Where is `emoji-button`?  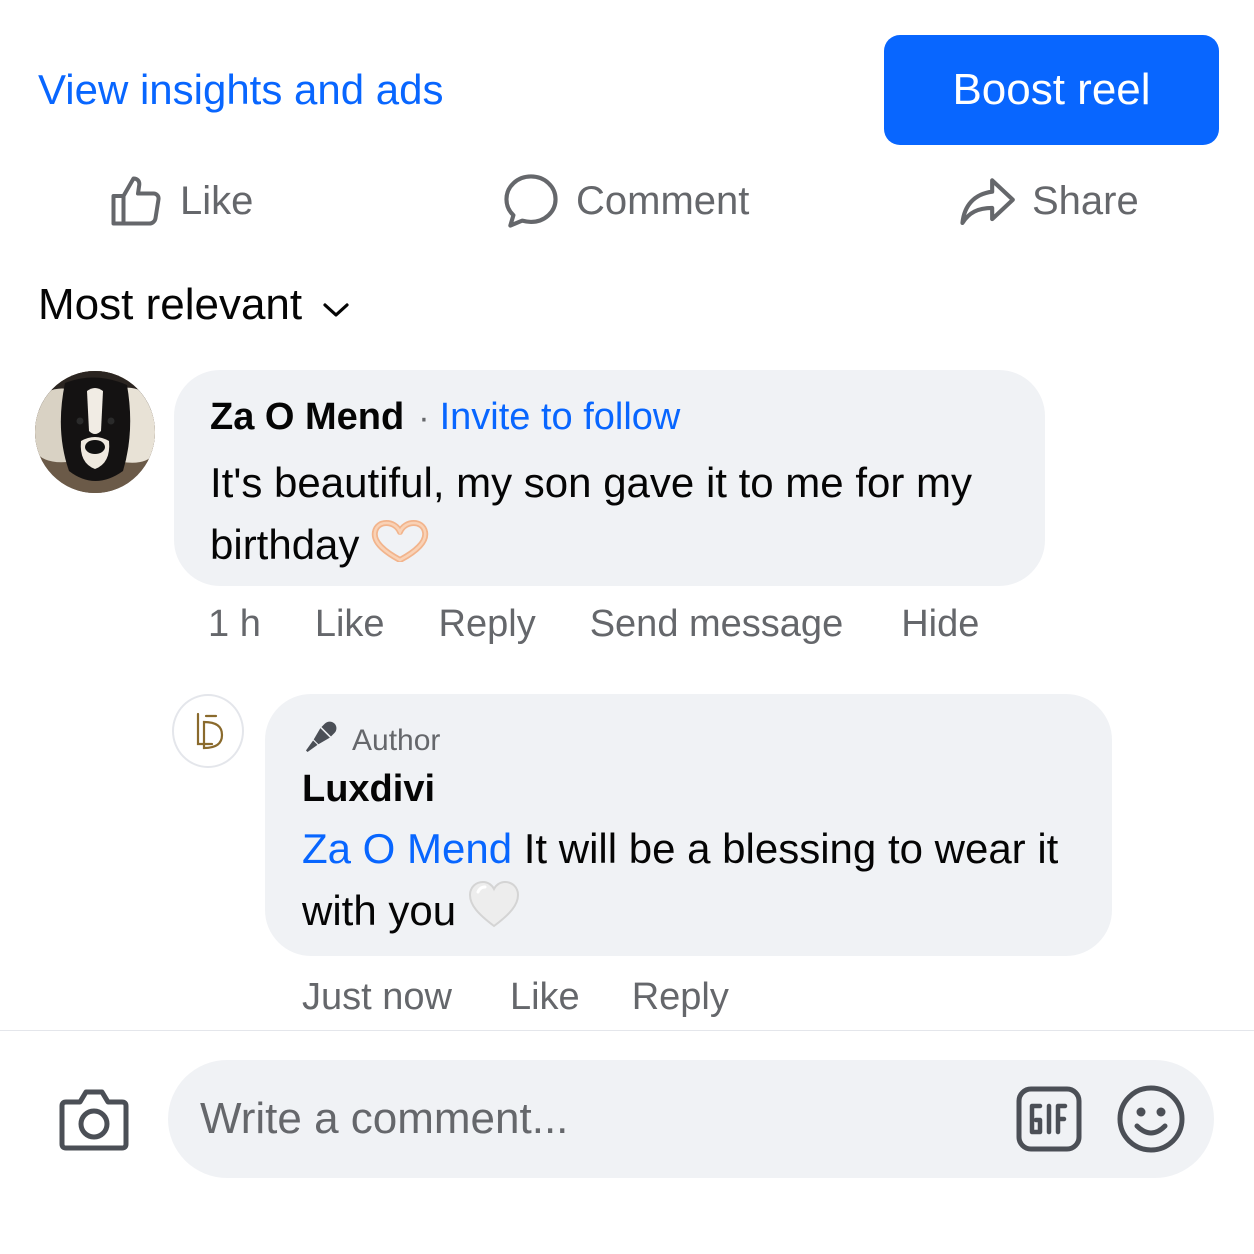 emoji-button is located at coordinates (1151, 1119).